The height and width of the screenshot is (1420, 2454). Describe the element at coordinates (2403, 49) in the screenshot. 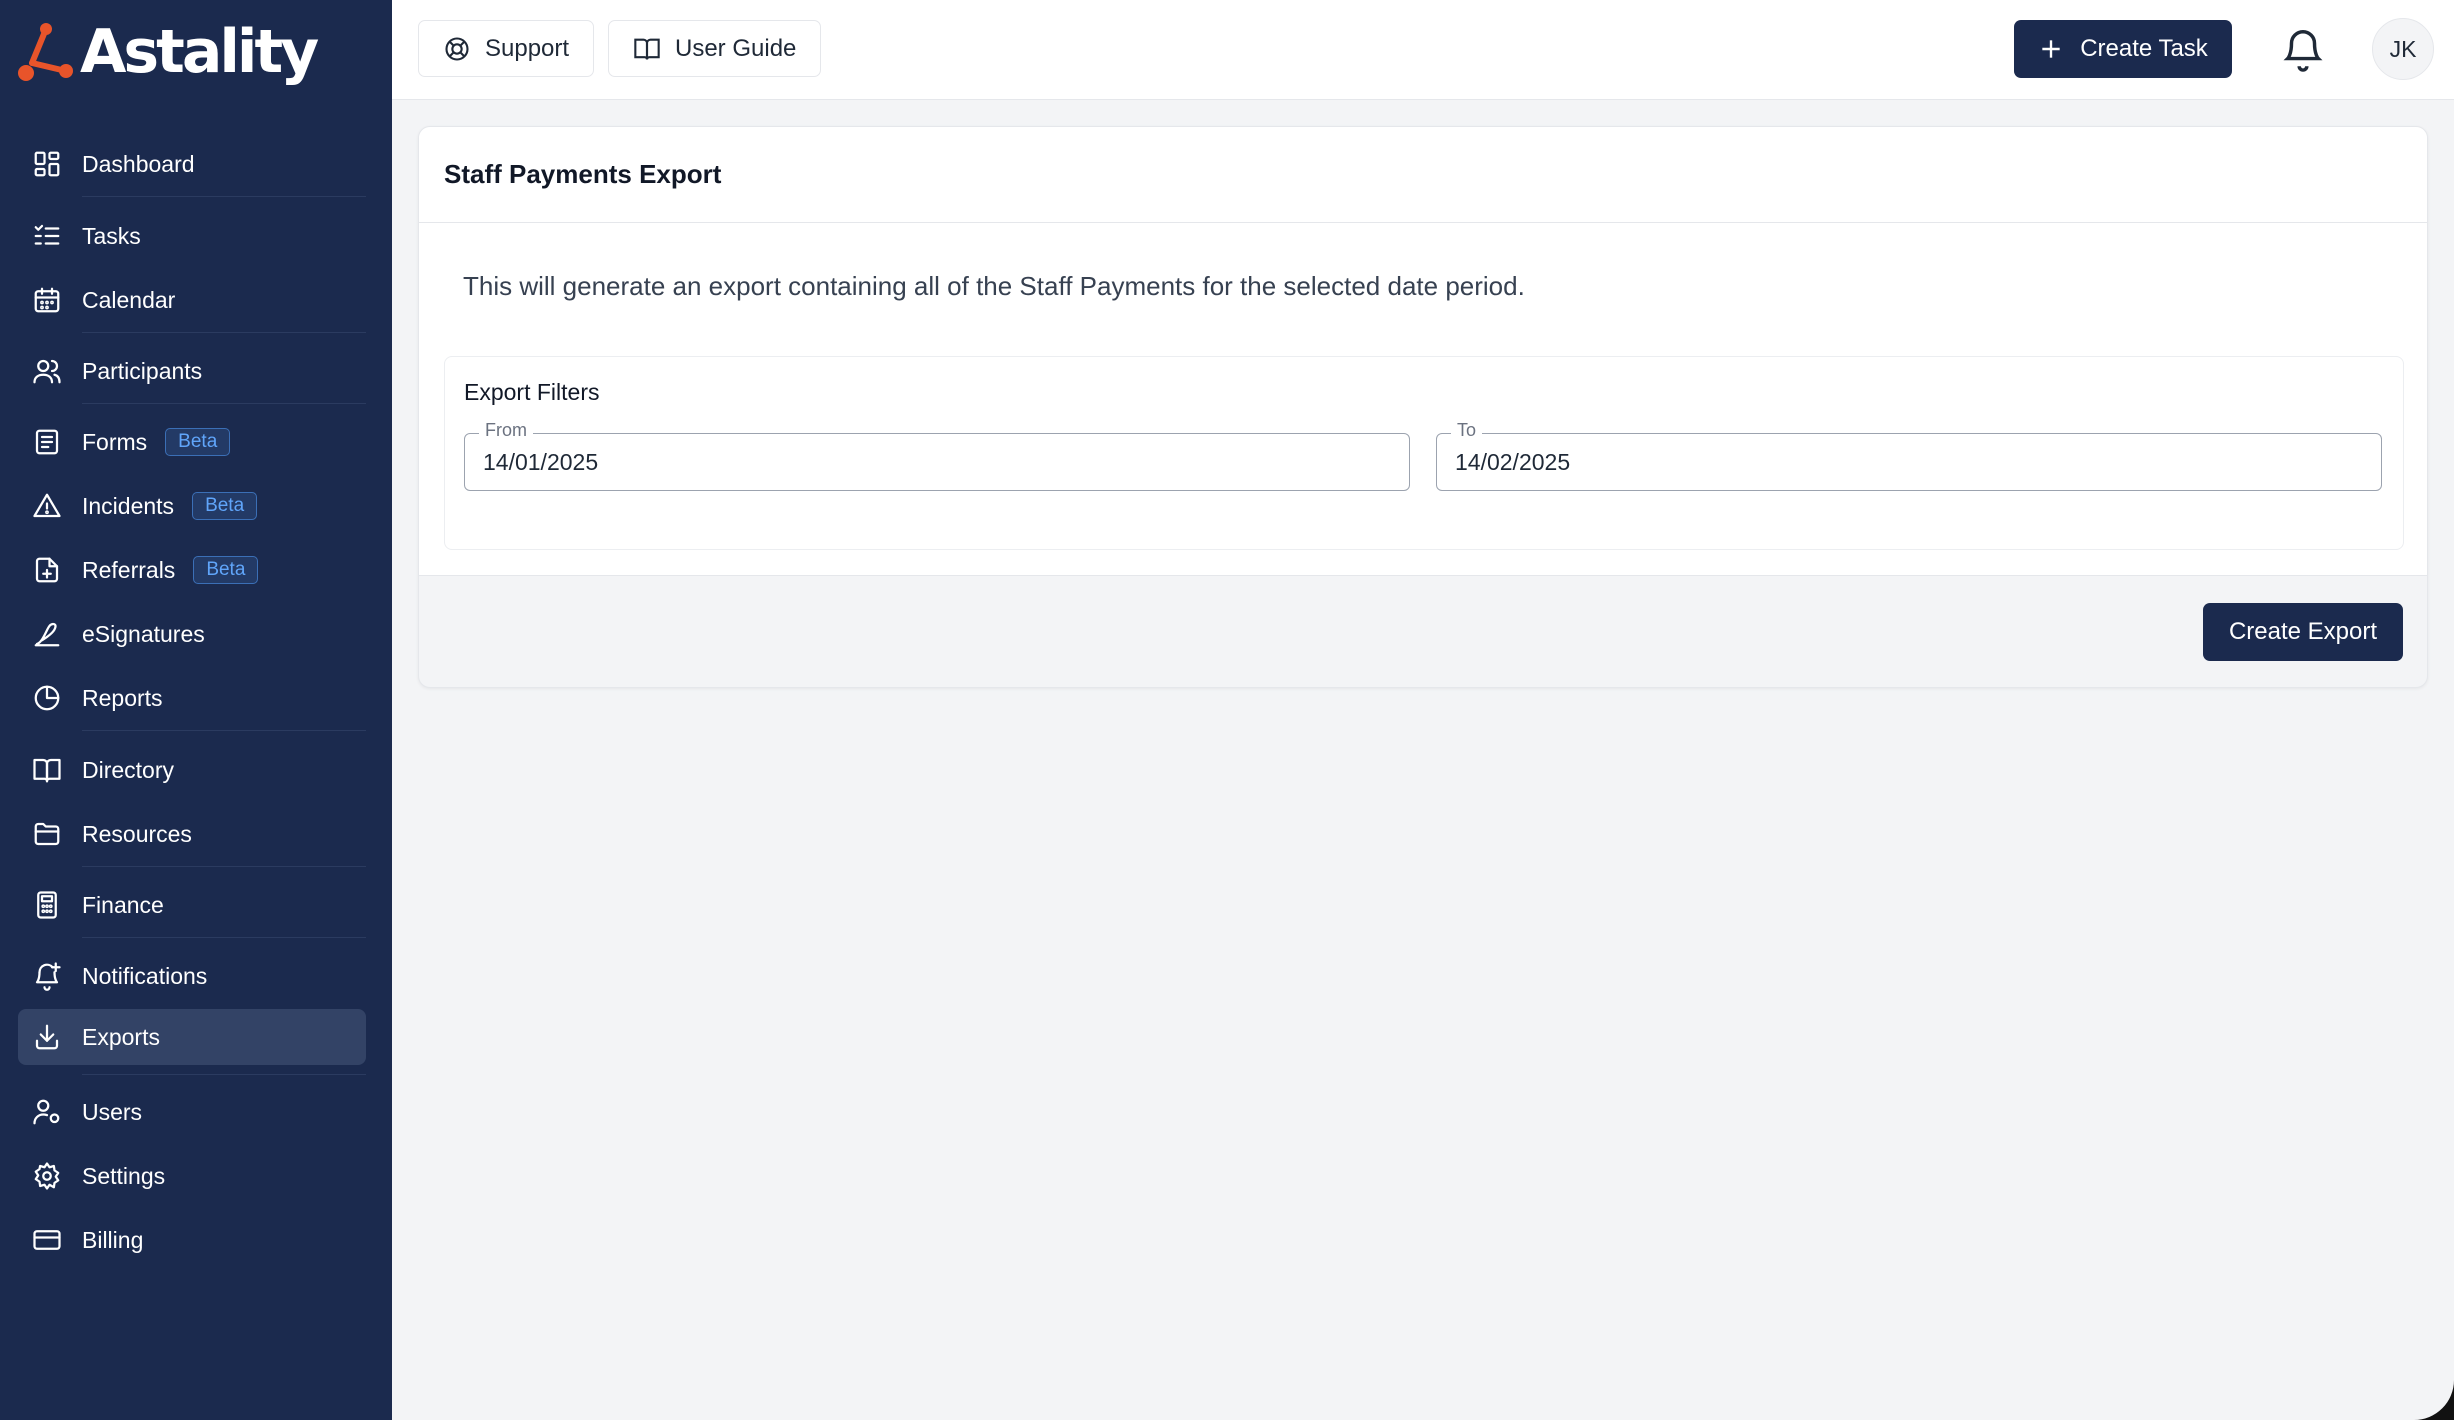

I see `avatar: JK` at that location.